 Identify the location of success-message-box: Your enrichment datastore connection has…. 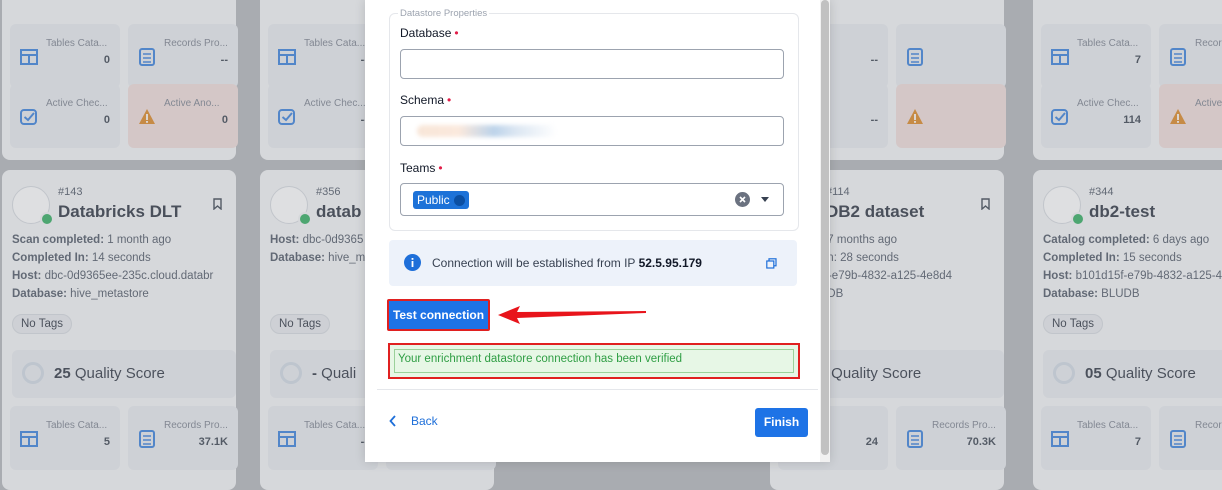
(594, 361).